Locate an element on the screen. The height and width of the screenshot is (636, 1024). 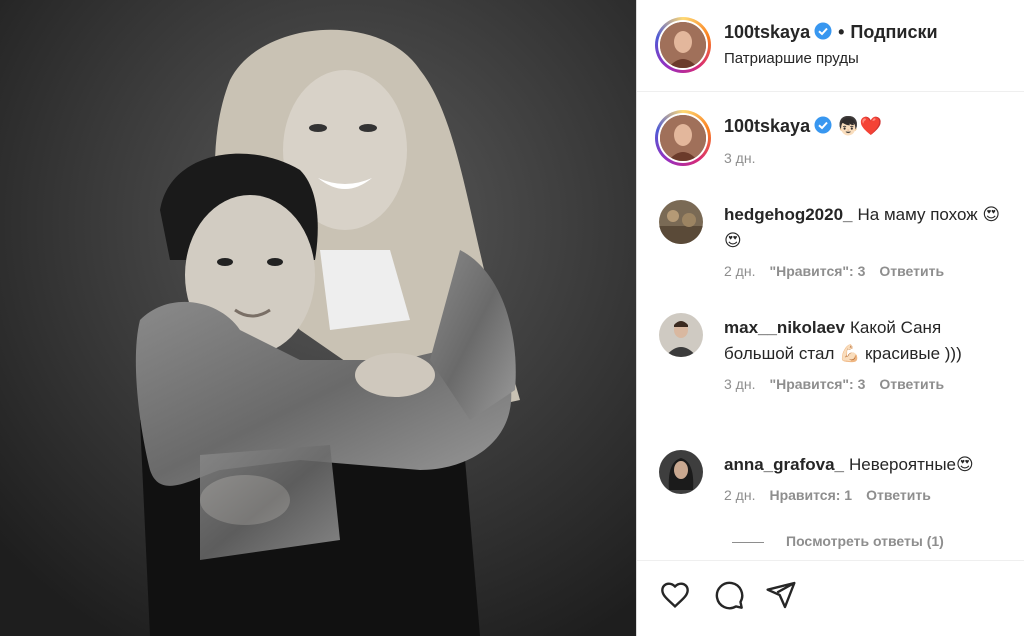
caption-avatar is located at coordinates (683, 138).